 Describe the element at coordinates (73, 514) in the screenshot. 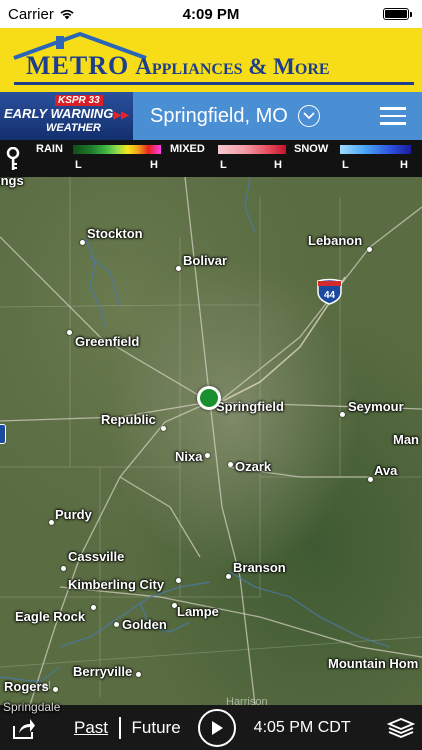

I see `city-label: Purdy` at that location.